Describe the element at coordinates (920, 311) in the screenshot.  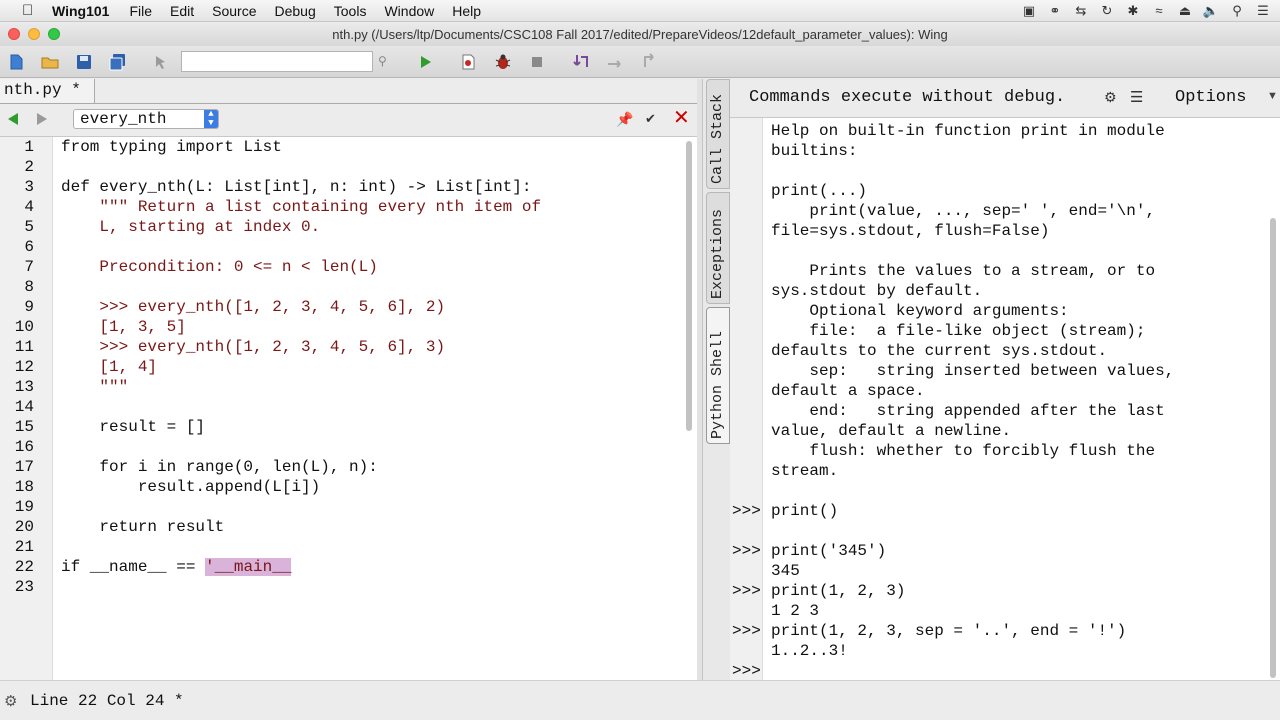
I see `shell-output-line: Optional keyword arguments:` at that location.